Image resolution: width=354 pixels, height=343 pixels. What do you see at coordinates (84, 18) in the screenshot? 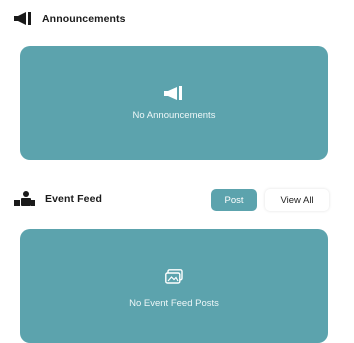
I see `announcements-title: Announcements` at bounding box center [84, 18].